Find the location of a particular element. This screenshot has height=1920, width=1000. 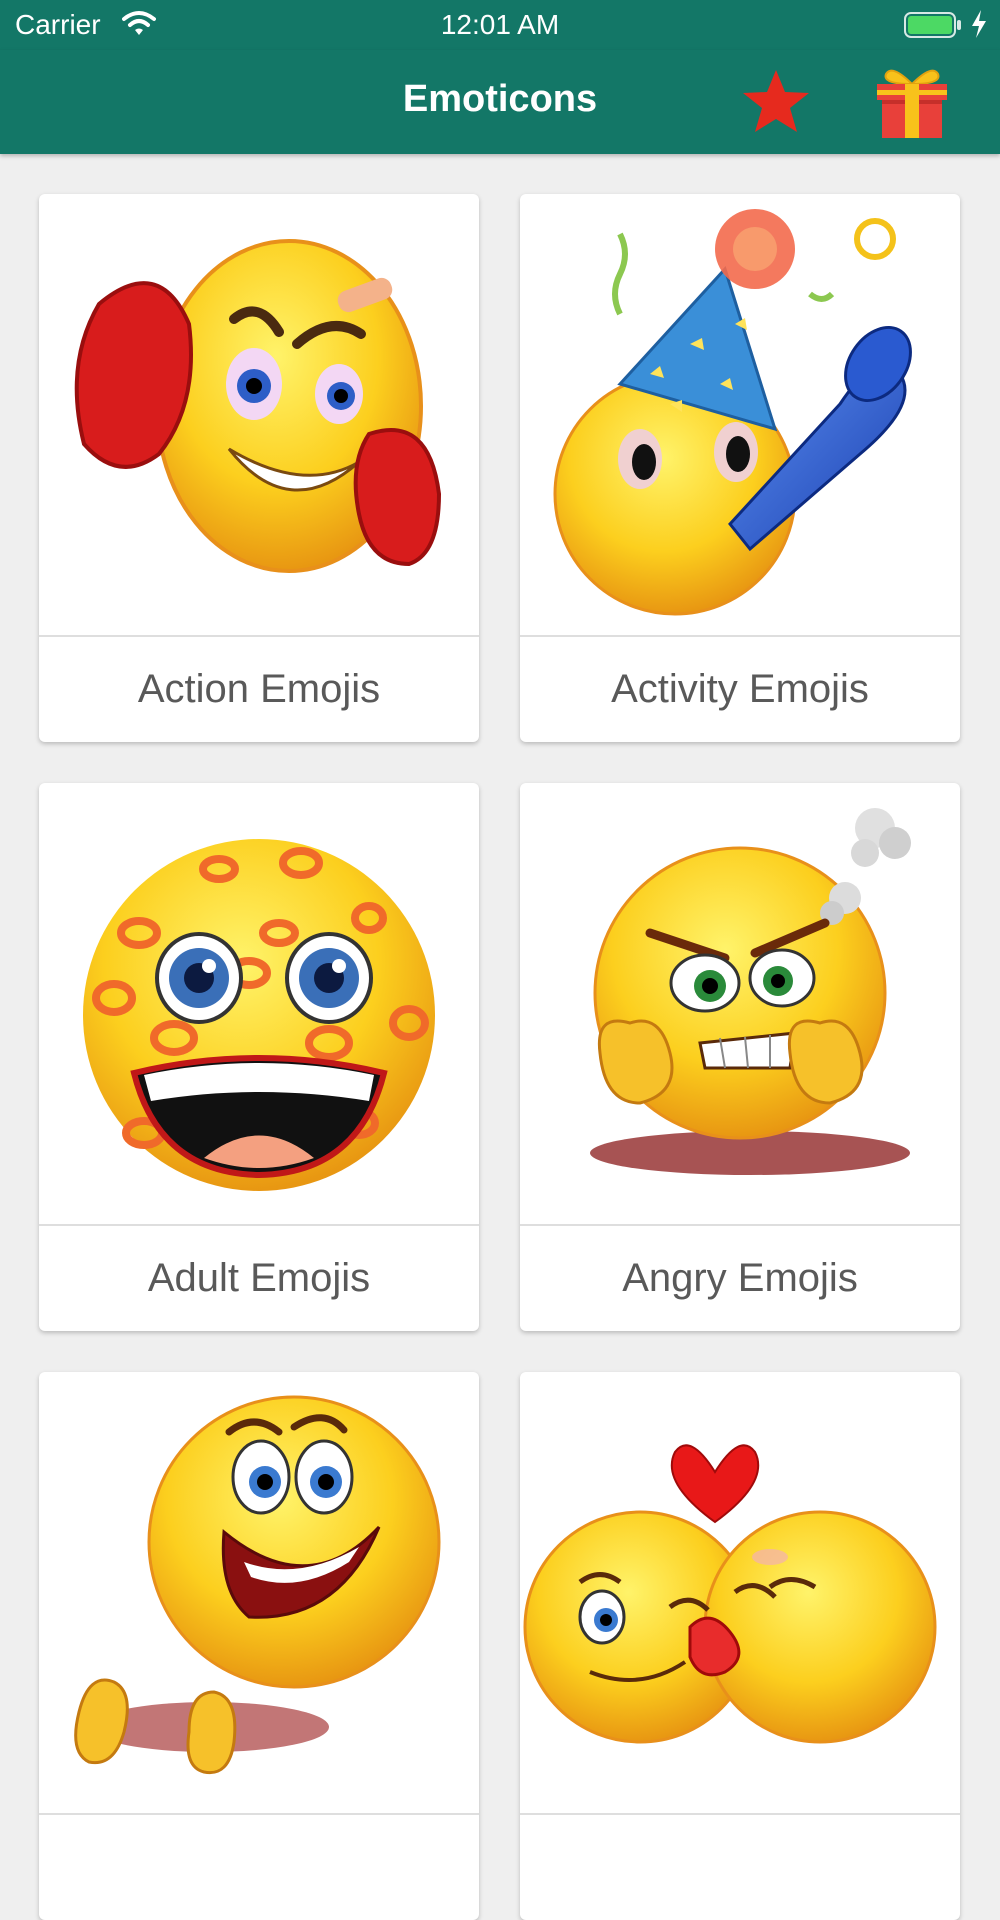

applause-emoji-icon is located at coordinates (257, 1585).